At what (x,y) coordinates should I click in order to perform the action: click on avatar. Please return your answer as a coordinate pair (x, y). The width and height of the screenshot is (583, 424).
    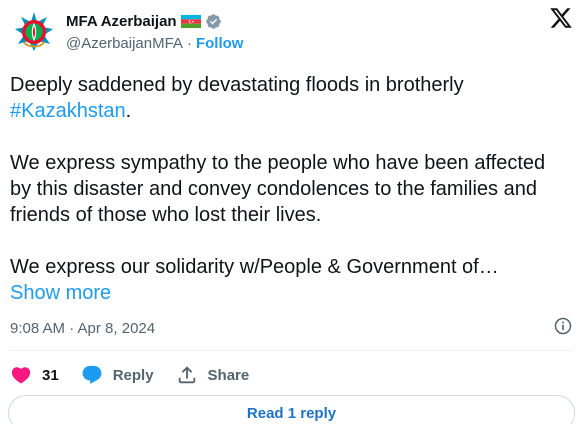
    Looking at the image, I should click on (34, 32).